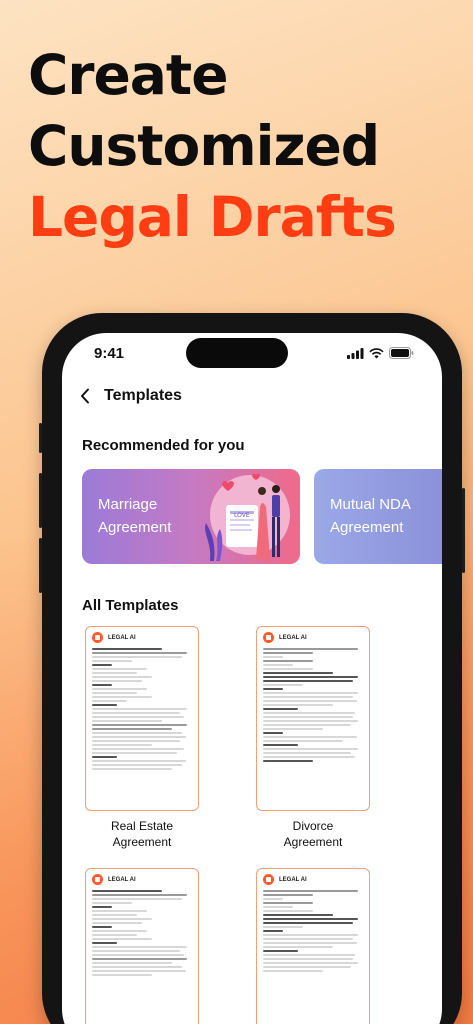 Image resolution: width=473 pixels, height=1024 pixels. I want to click on couple-illustration: LOVE, so click(247, 517).